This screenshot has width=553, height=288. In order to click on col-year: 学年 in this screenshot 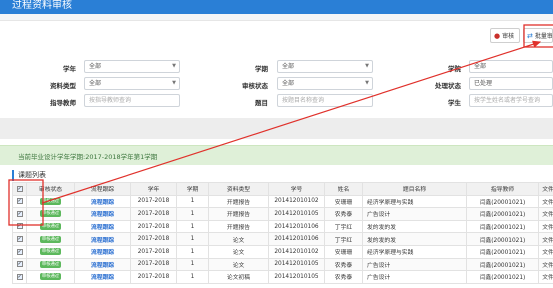, I will do `click(153, 189)`.